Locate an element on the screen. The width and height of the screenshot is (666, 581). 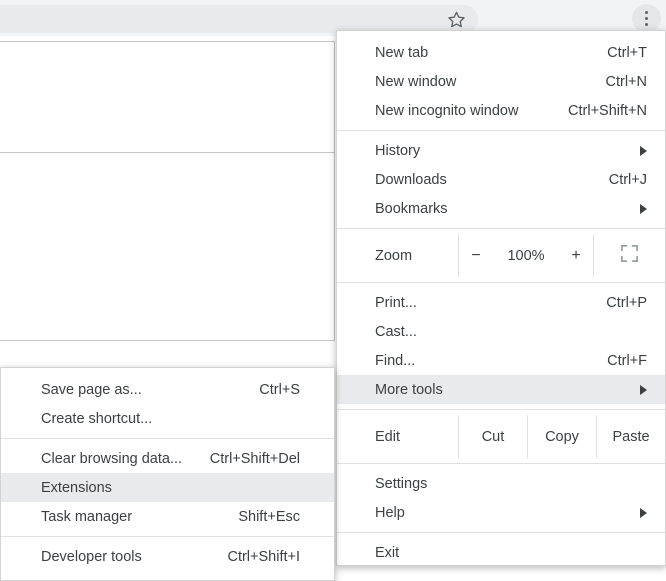
menu-item-label: New window is located at coordinates (416, 81).